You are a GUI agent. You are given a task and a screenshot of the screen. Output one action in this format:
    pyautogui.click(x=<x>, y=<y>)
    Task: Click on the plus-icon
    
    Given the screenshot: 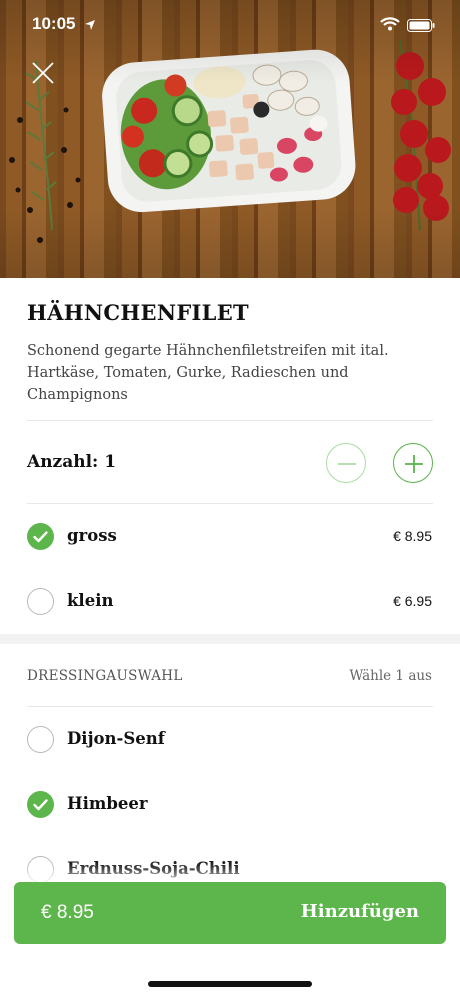 What is the action you would take?
    pyautogui.click(x=414, y=464)
    